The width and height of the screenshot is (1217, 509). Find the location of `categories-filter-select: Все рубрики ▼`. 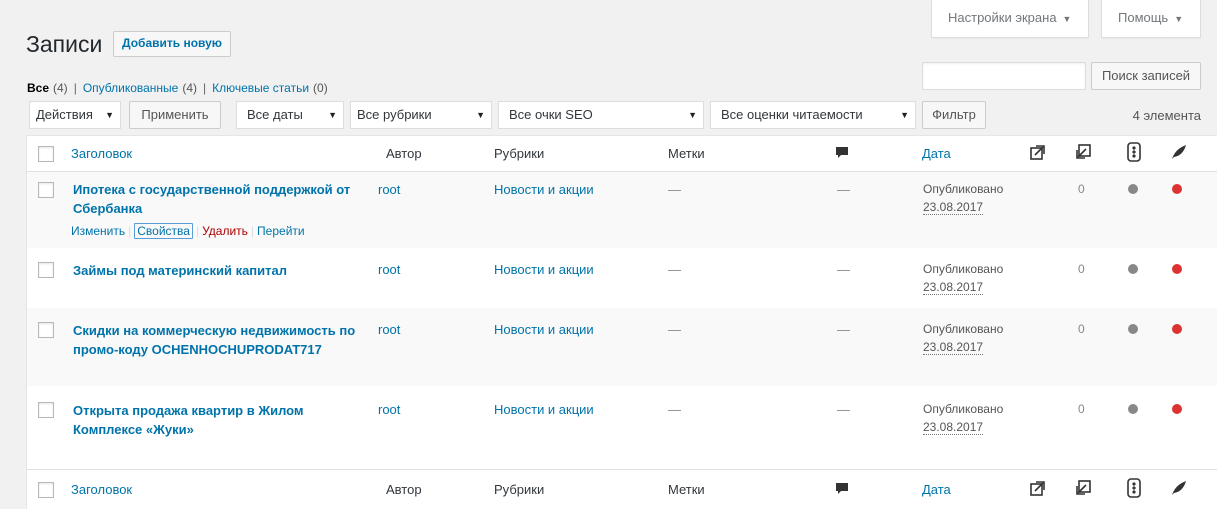

categories-filter-select: Все рубрики ▼ is located at coordinates (421, 115).